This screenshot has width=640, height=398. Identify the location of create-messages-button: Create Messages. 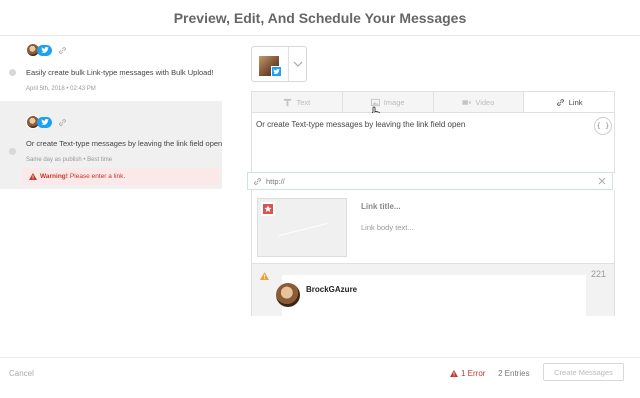
(583, 372).